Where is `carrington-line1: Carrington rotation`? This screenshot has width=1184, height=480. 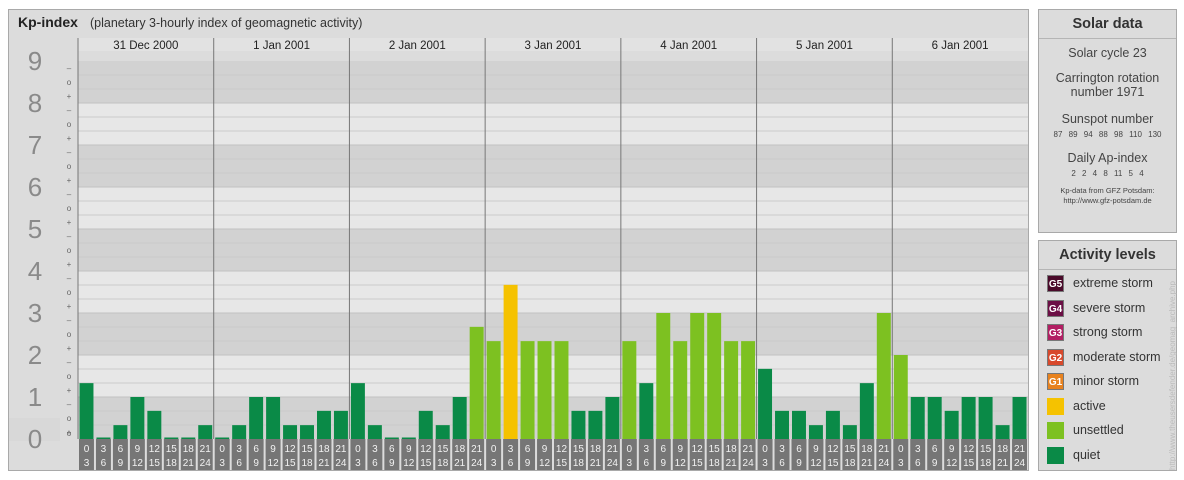 carrington-line1: Carrington rotation is located at coordinates (1107, 78).